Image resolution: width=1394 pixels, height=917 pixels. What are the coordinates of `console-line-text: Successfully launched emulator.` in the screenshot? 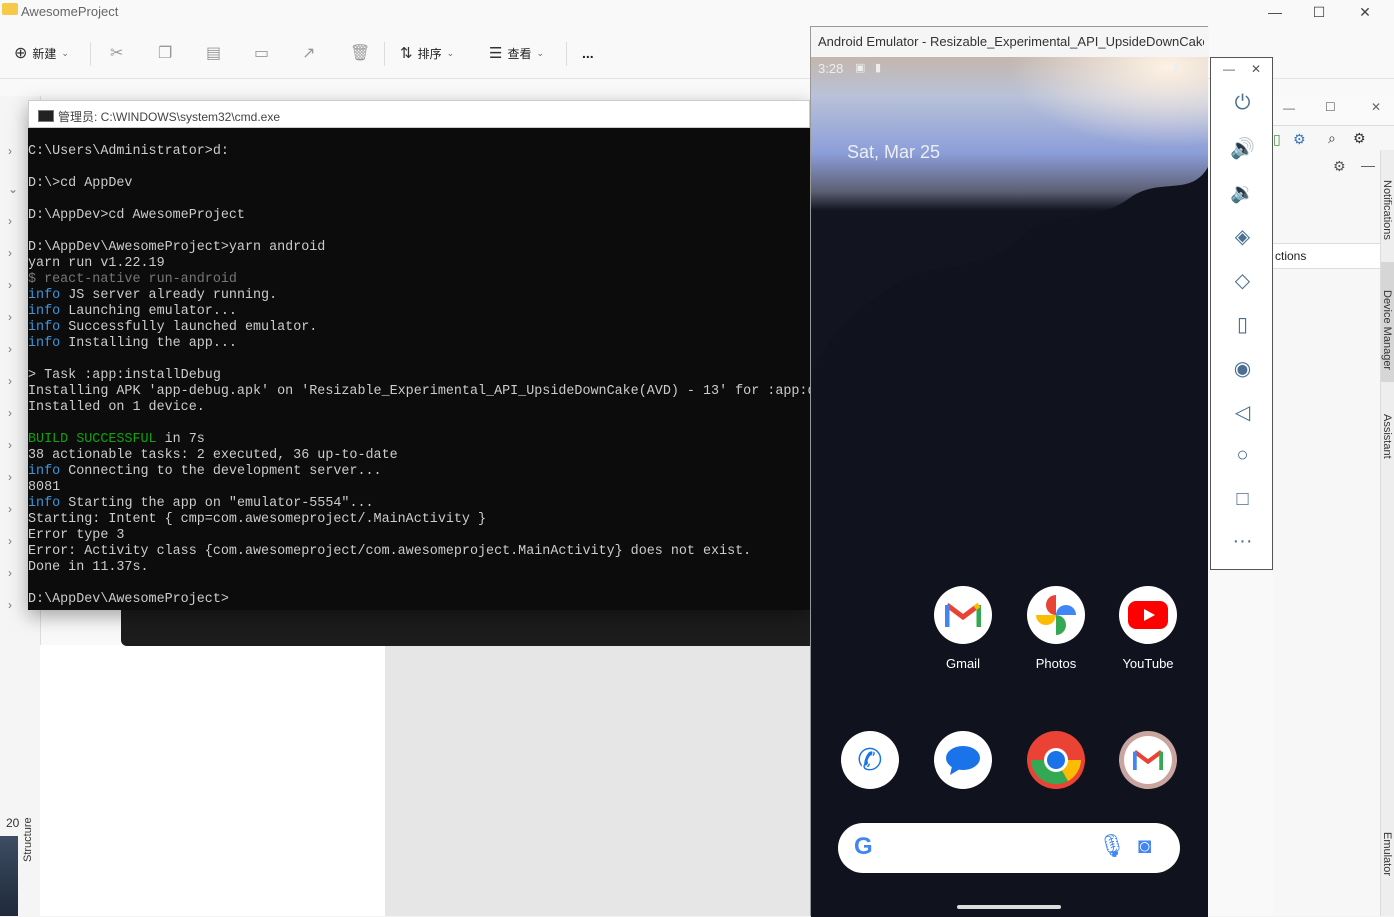 It's located at (189, 327).